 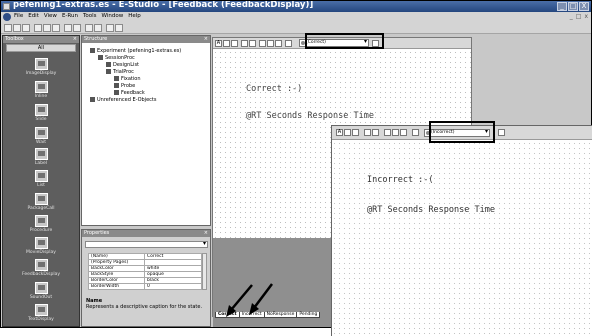 I want to click on tool-label: Label, so click(x=41, y=157).